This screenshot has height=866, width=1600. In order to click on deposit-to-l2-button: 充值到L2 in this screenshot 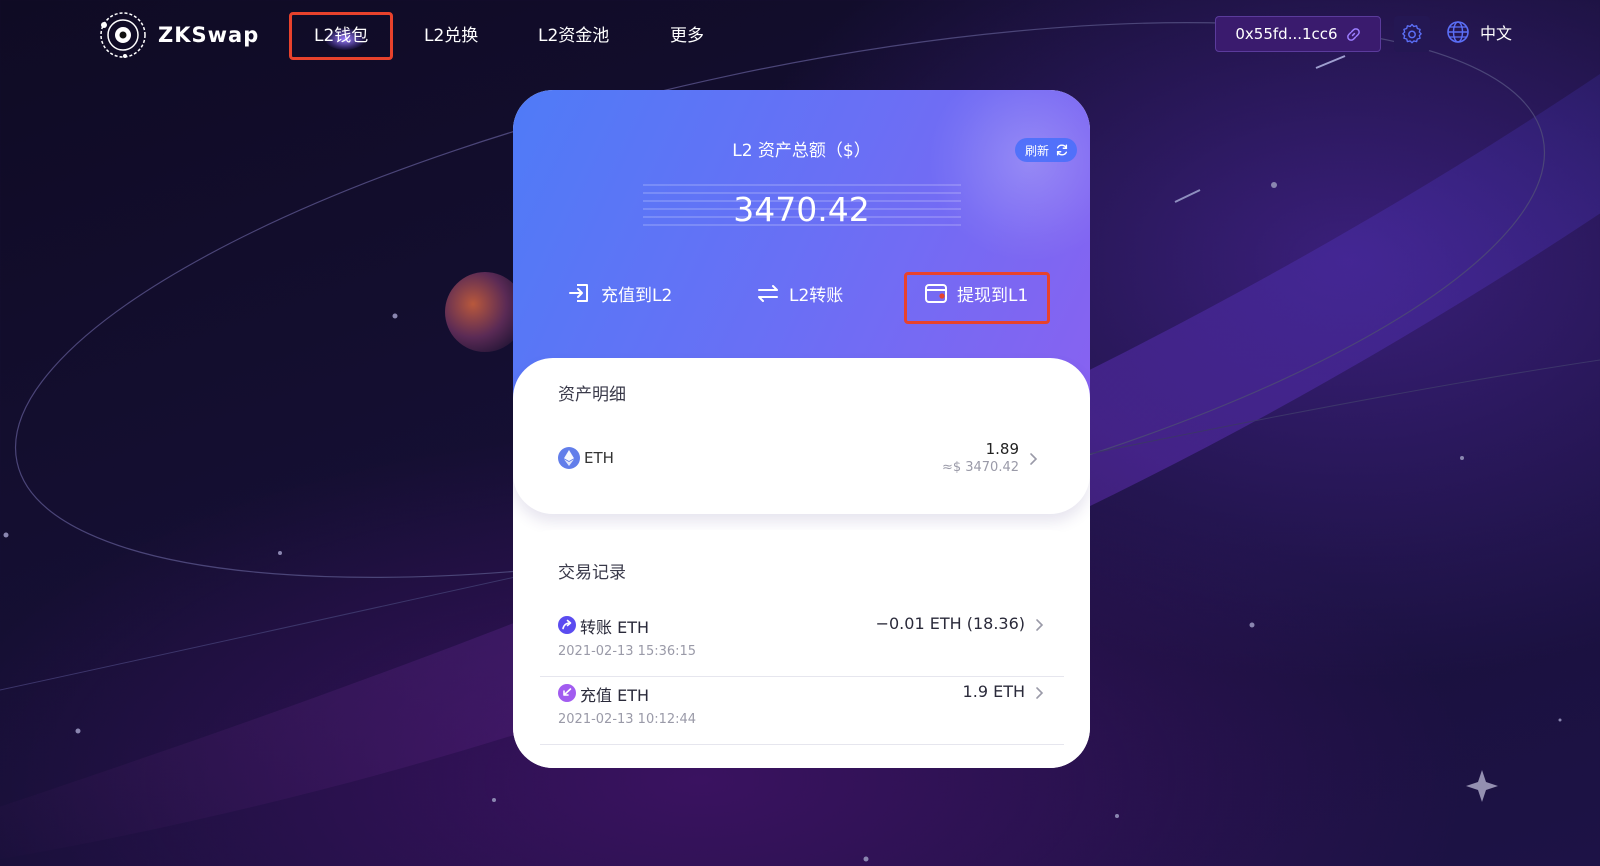, I will do `click(619, 293)`.